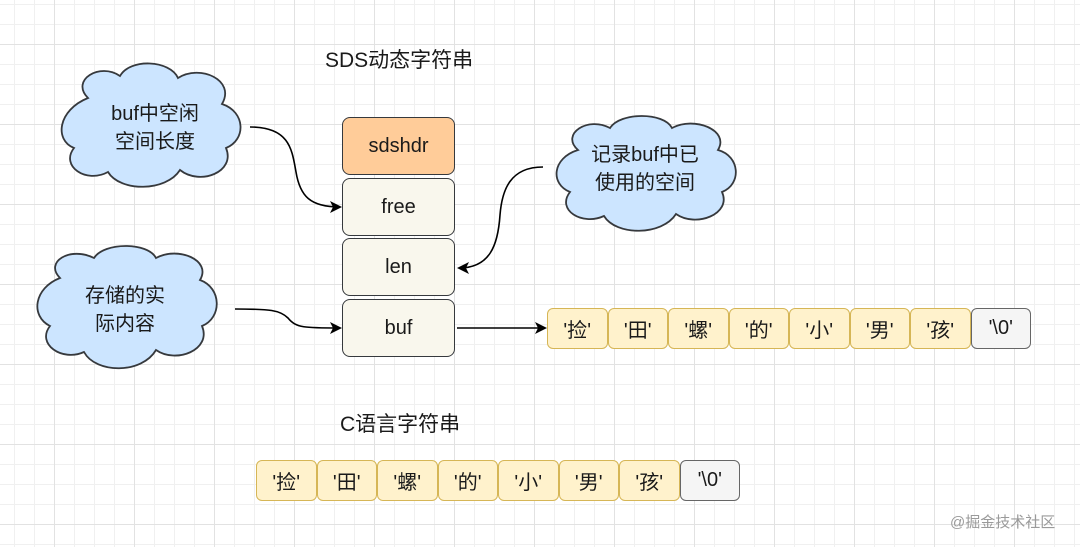  I want to click on sdshdr-box: sdshdr, so click(398, 146).